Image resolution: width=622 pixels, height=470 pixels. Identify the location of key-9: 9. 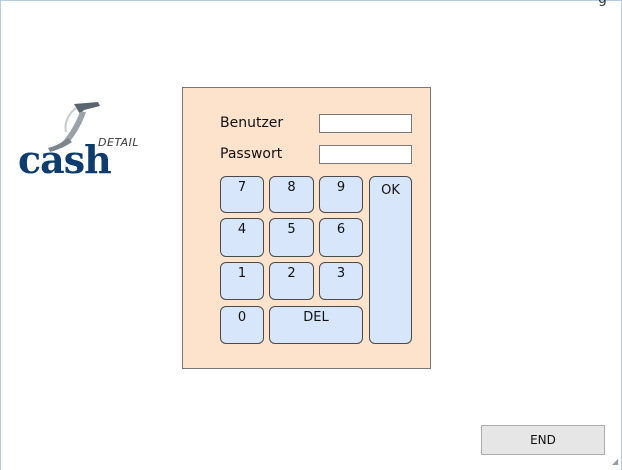
(341, 194).